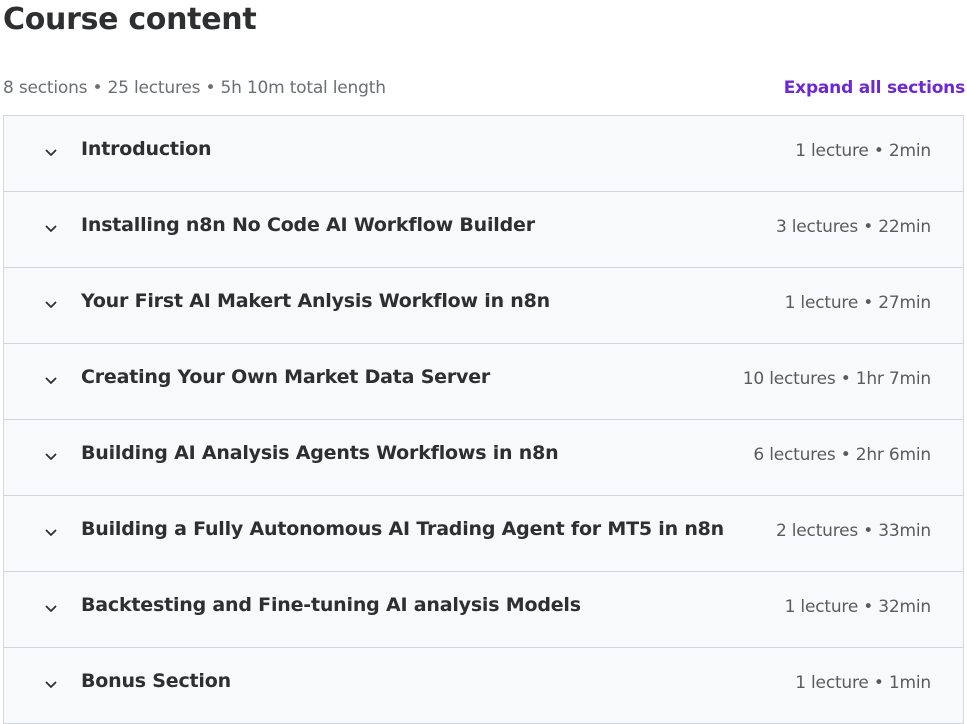 The image size is (967, 724). Describe the element at coordinates (863, 151) in the screenshot. I see `section-meta: 1 lecture • 2min` at that location.